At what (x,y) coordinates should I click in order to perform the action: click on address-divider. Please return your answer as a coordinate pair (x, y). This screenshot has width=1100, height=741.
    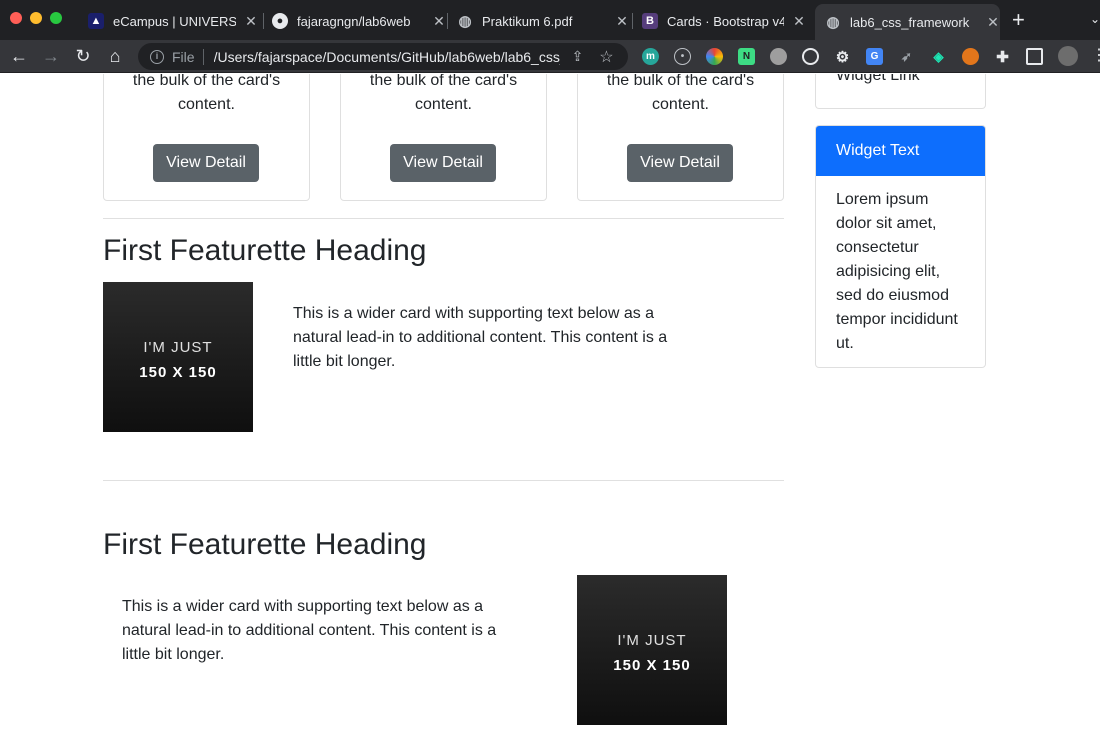
    Looking at the image, I should click on (203, 56).